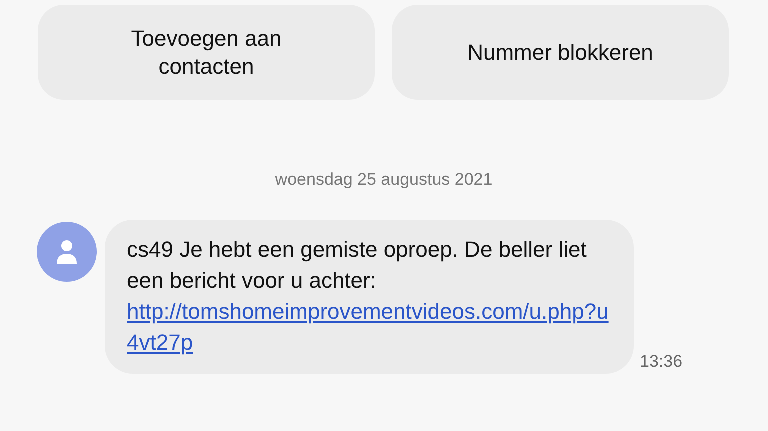 The width and height of the screenshot is (768, 431). Describe the element at coordinates (384, 180) in the screenshot. I see `date-divider: woensdag 25 augustus 2021` at that location.